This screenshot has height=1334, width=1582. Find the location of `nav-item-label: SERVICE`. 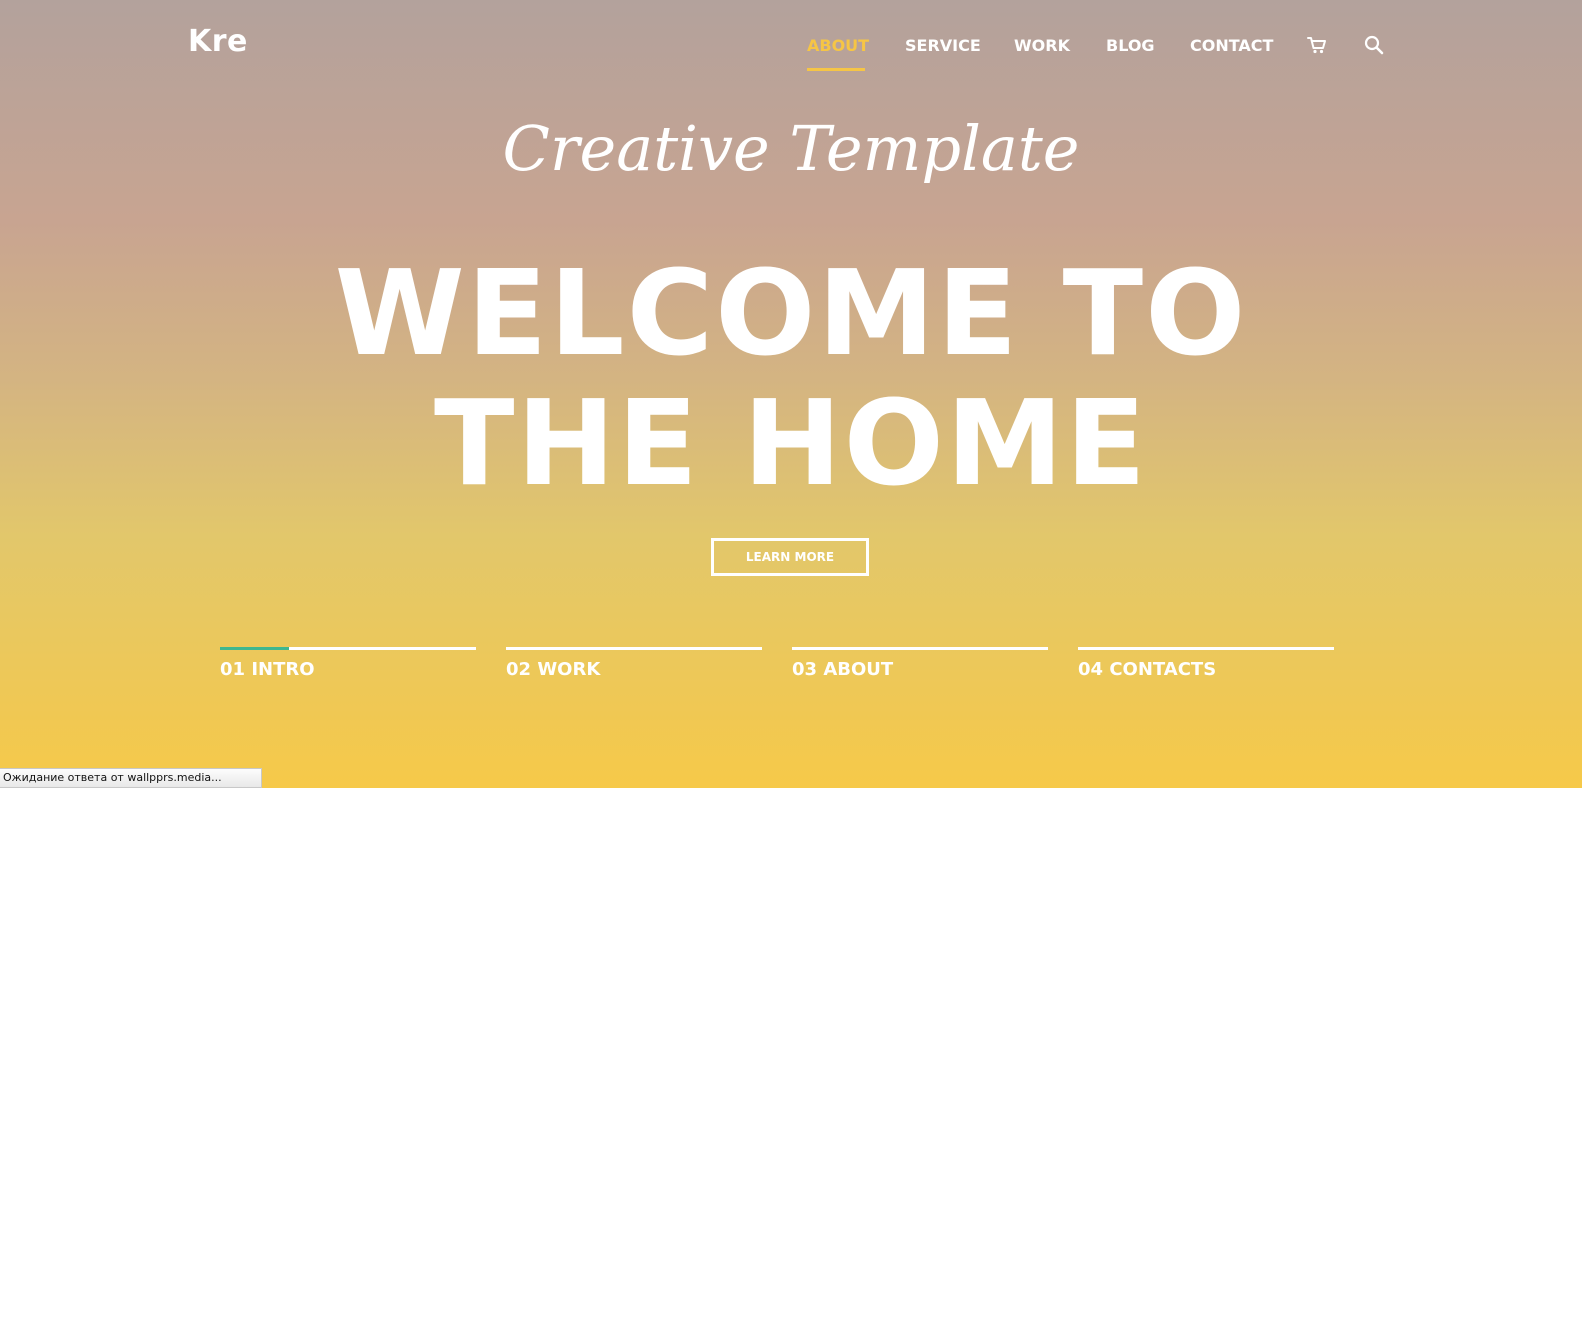

nav-item-label: SERVICE is located at coordinates (943, 45).